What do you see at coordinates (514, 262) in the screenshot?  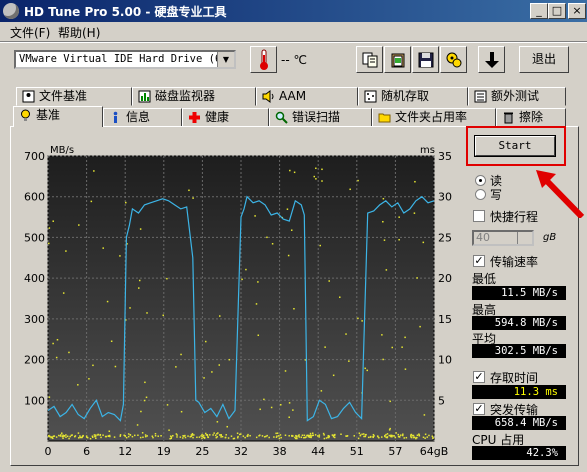 I see `transfer-rate-label: 传输速率` at bounding box center [514, 262].